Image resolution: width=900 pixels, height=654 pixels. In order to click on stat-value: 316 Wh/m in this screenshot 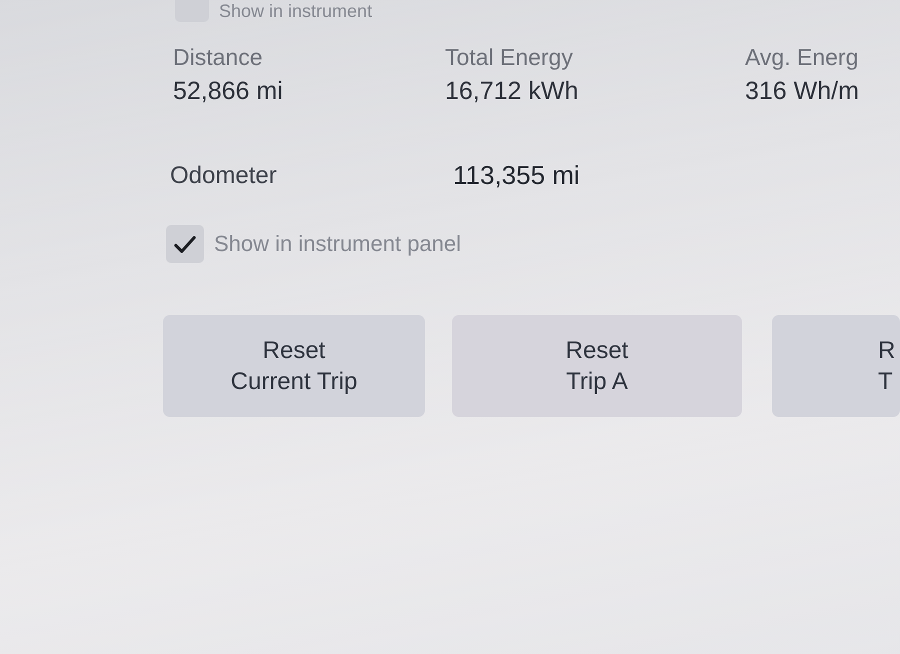, I will do `click(802, 91)`.